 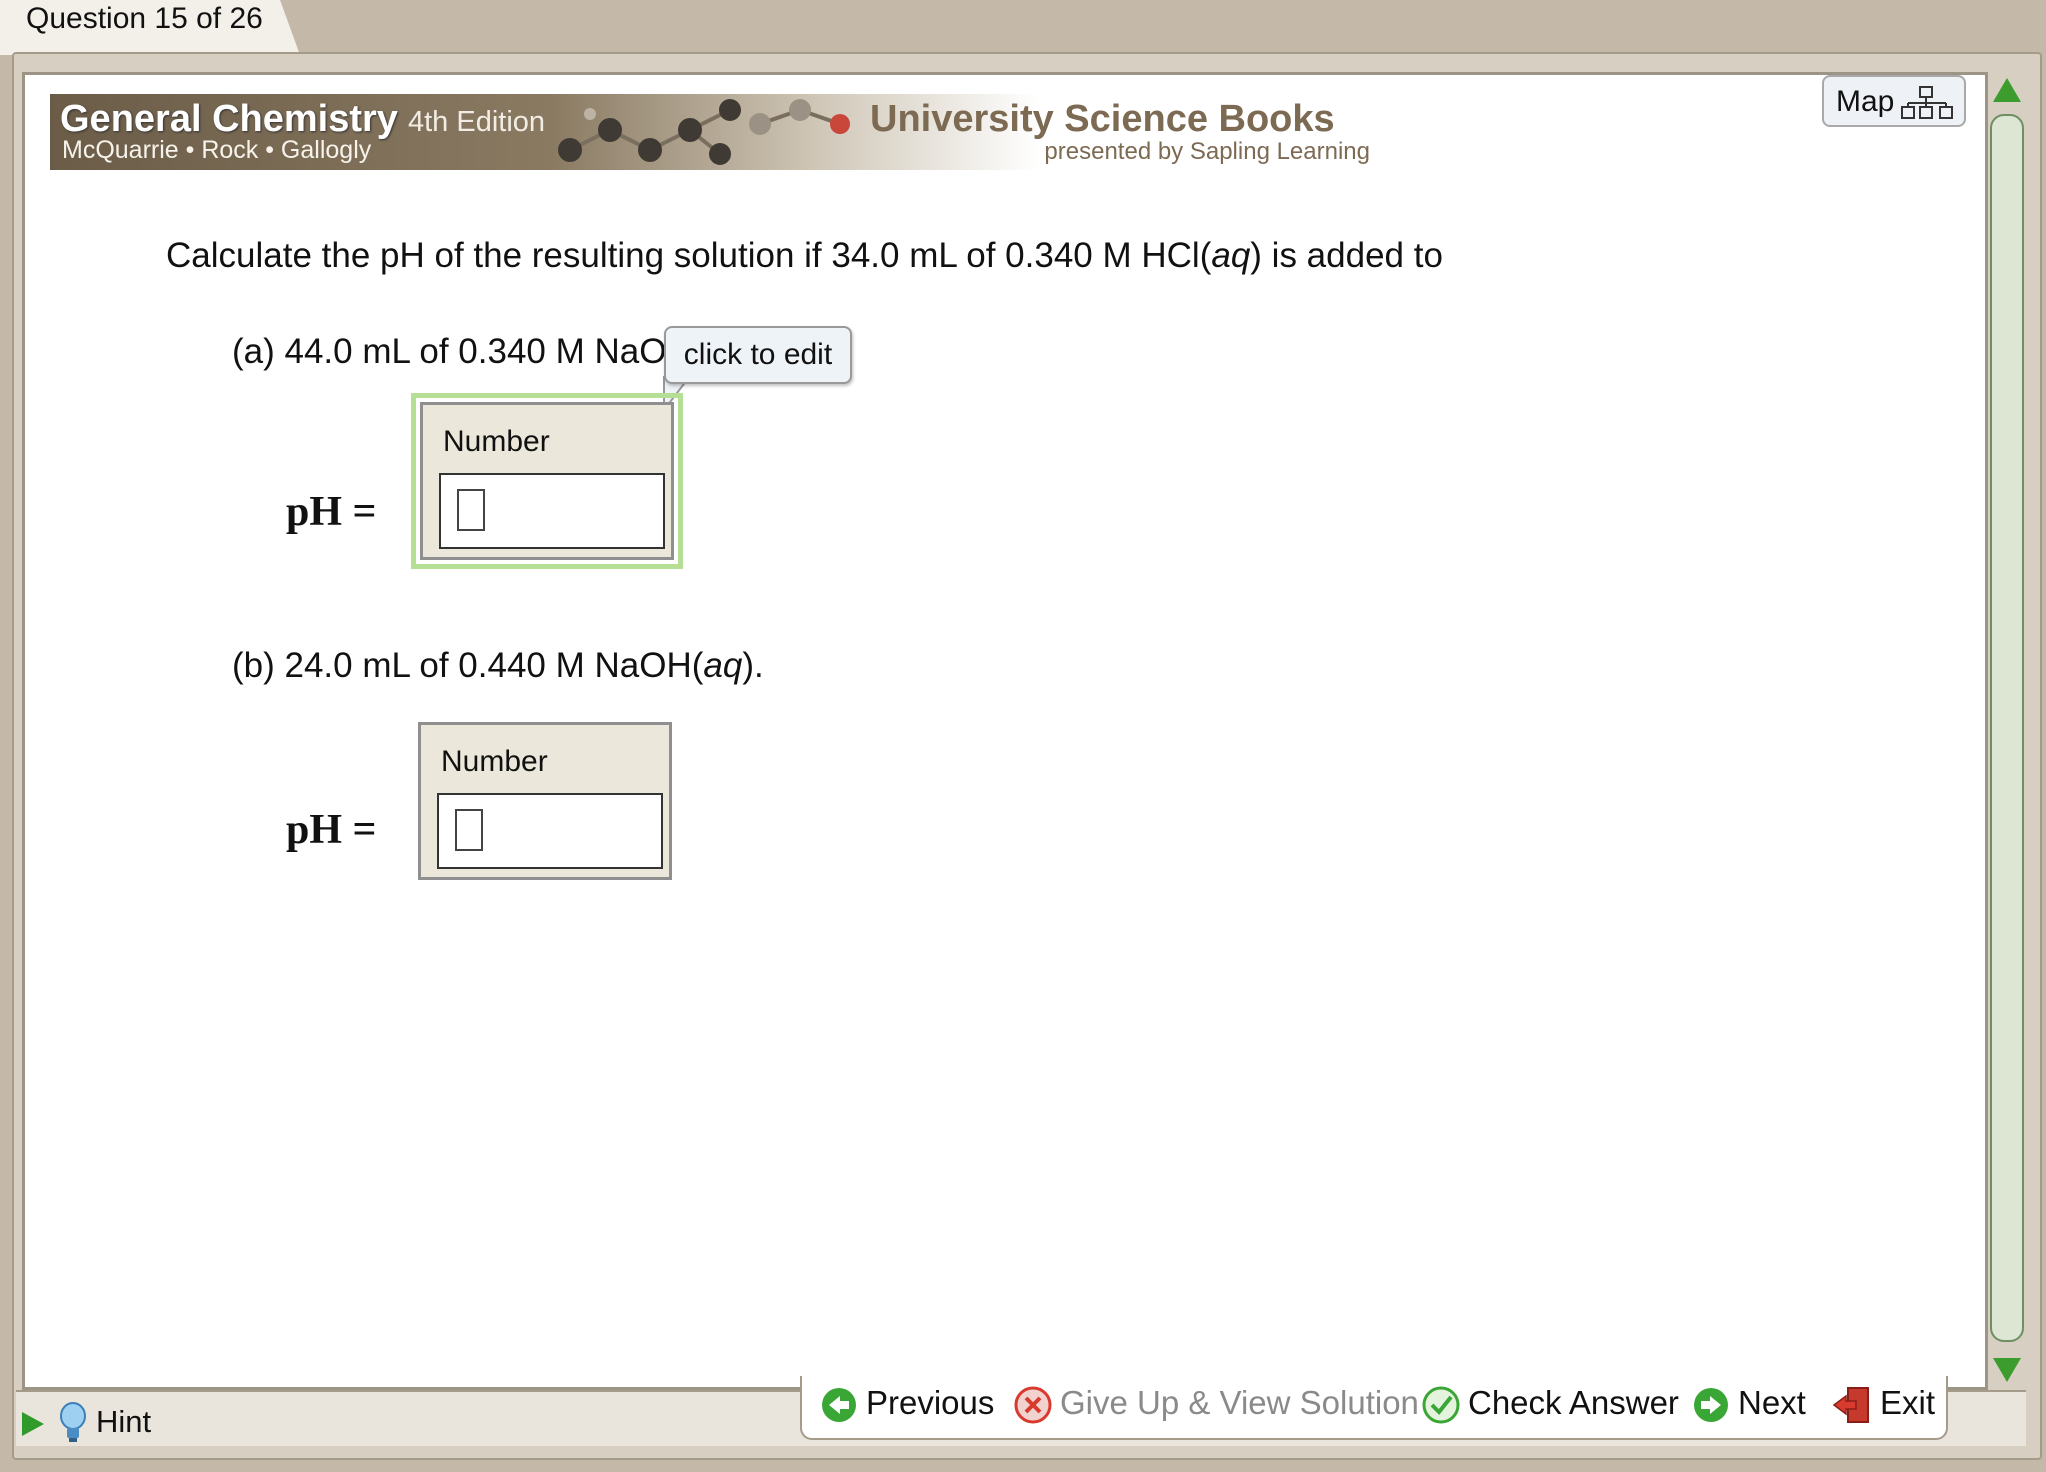 I want to click on map-button: Map, so click(x=1894, y=101).